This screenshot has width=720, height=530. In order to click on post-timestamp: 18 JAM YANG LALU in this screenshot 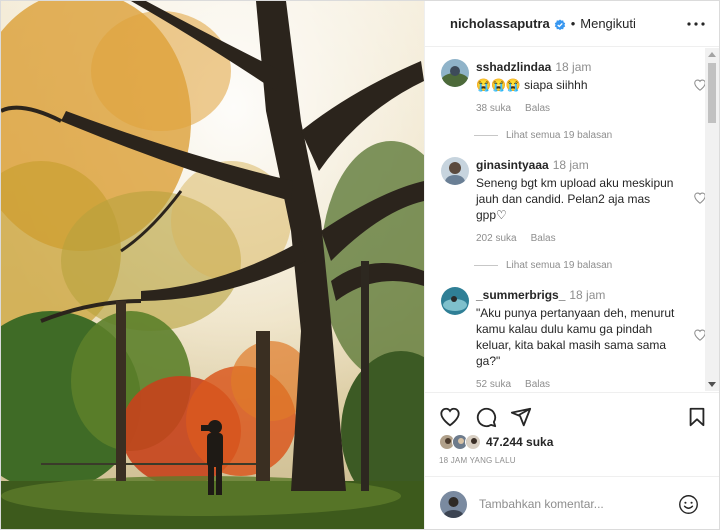, I will do `click(477, 460)`.